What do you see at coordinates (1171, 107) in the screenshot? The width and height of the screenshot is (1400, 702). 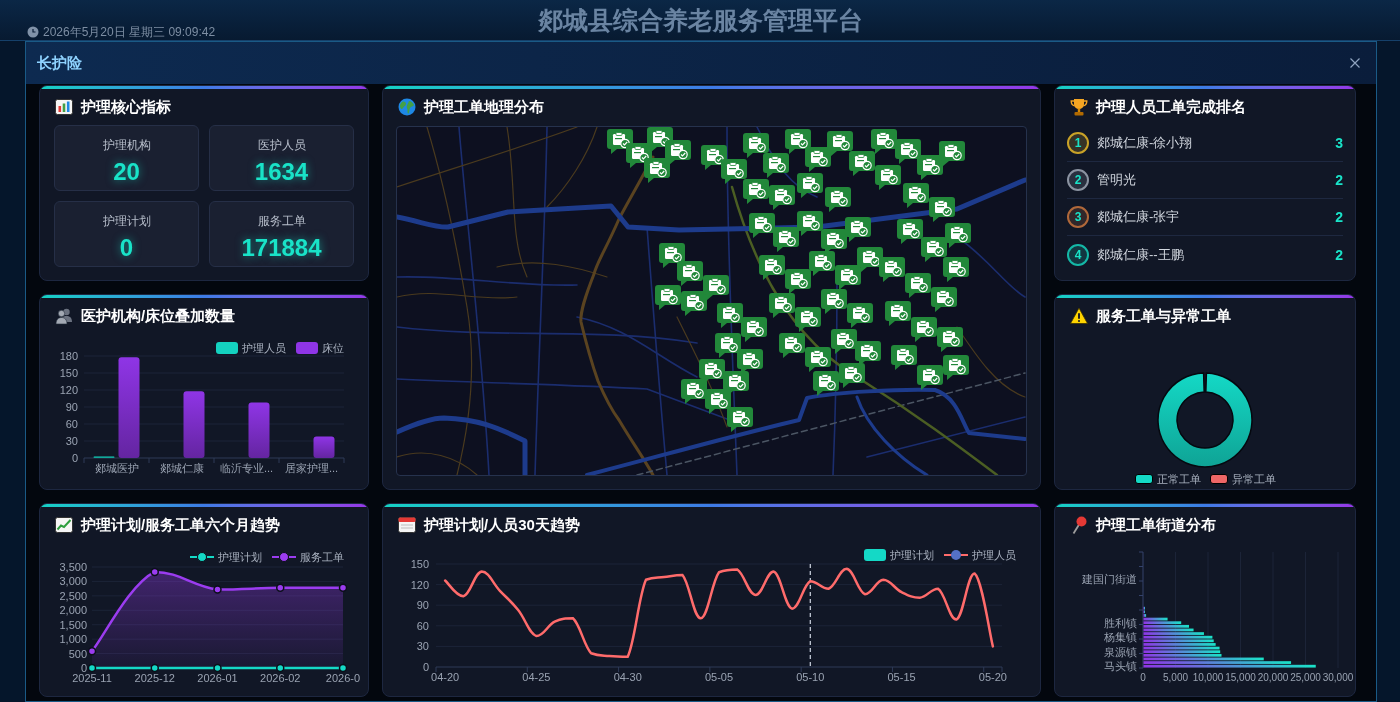 I see `panel-title: 护理人员工单完成排名` at bounding box center [1171, 107].